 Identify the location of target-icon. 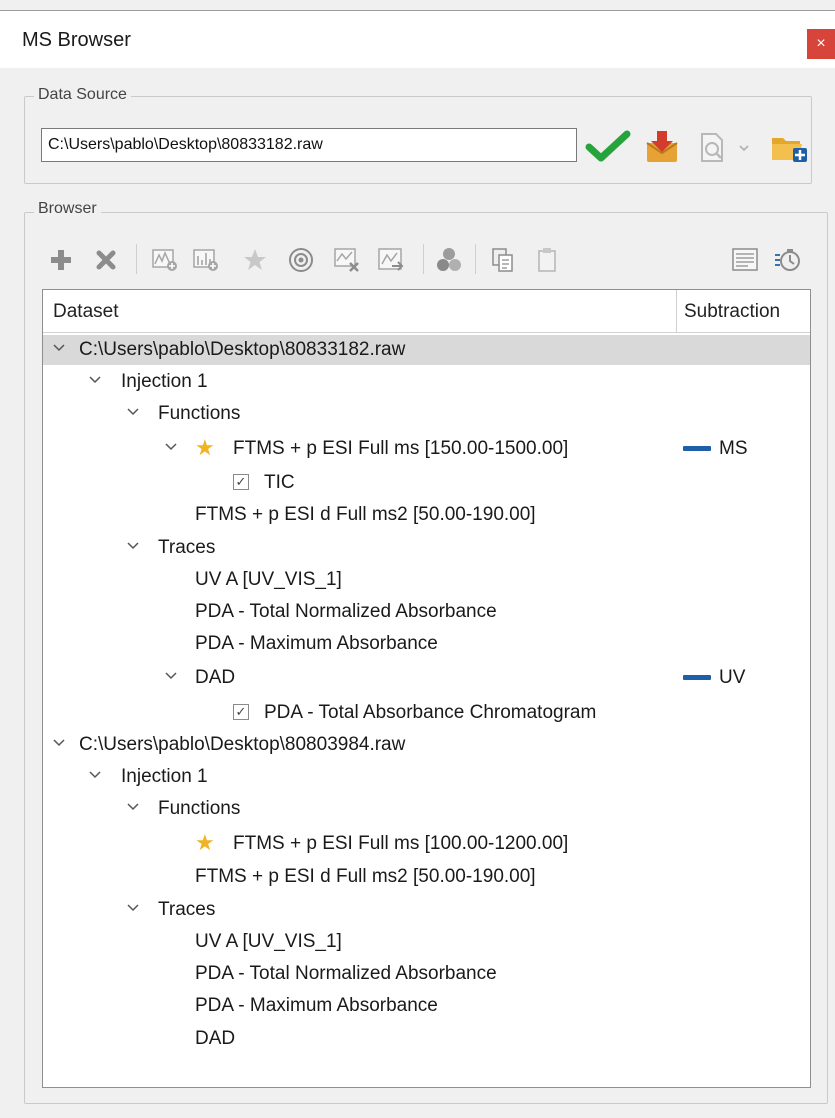
(301, 260).